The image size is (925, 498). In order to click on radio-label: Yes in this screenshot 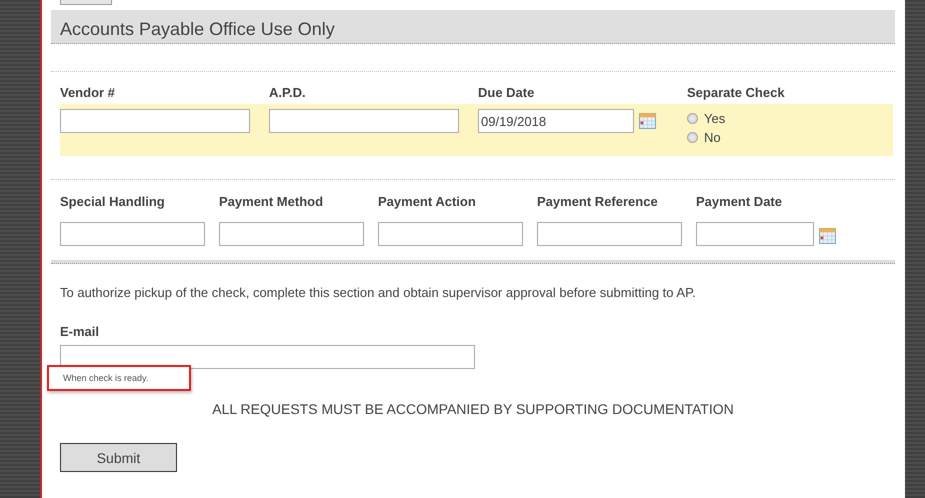, I will do `click(715, 118)`.